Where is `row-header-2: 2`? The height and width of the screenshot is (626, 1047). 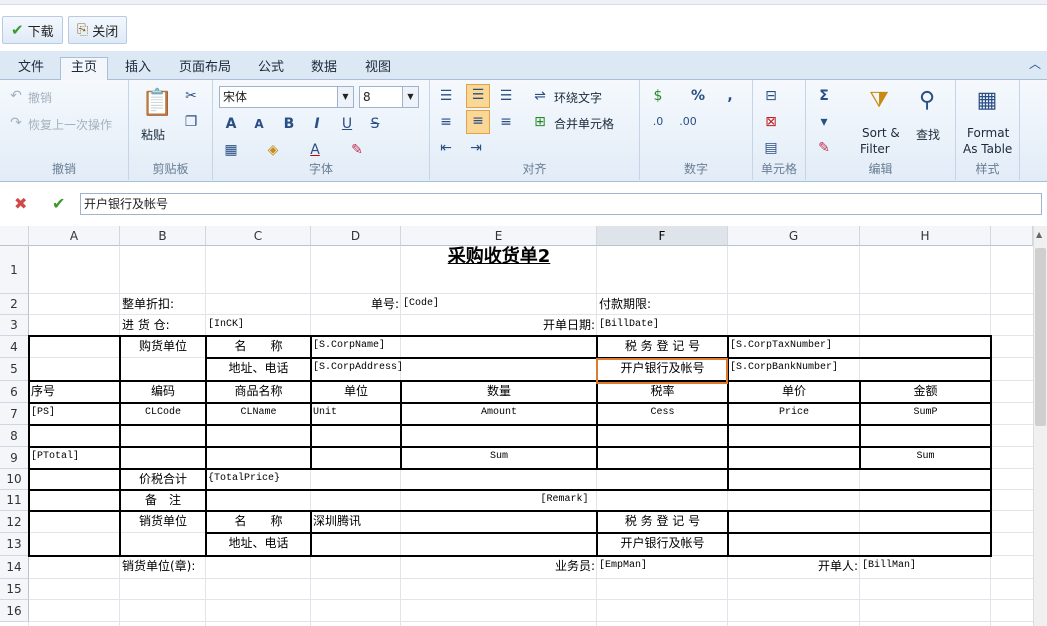
row-header-2: 2 is located at coordinates (14, 304).